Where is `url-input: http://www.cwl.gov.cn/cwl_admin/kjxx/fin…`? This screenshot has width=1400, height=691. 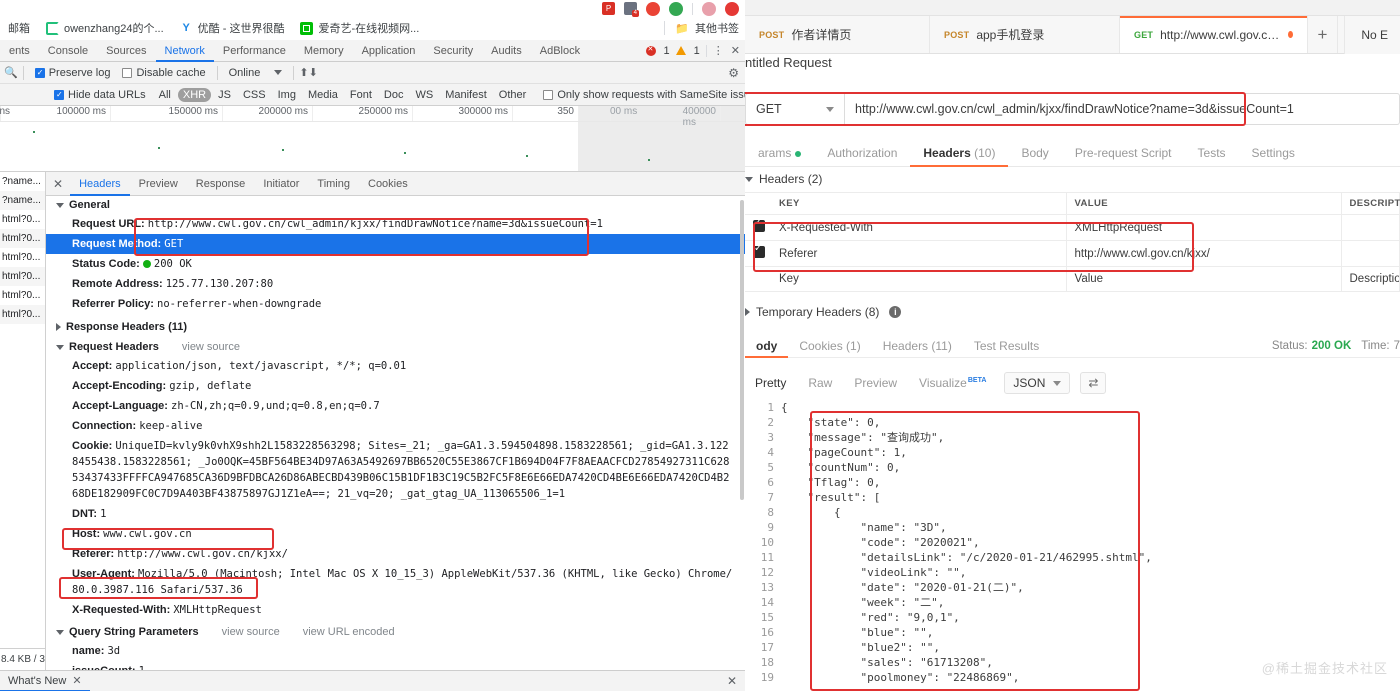
url-input: http://www.cwl.gov.cn/cwl_admin/kjxx/fin… is located at coordinates (1122, 109).